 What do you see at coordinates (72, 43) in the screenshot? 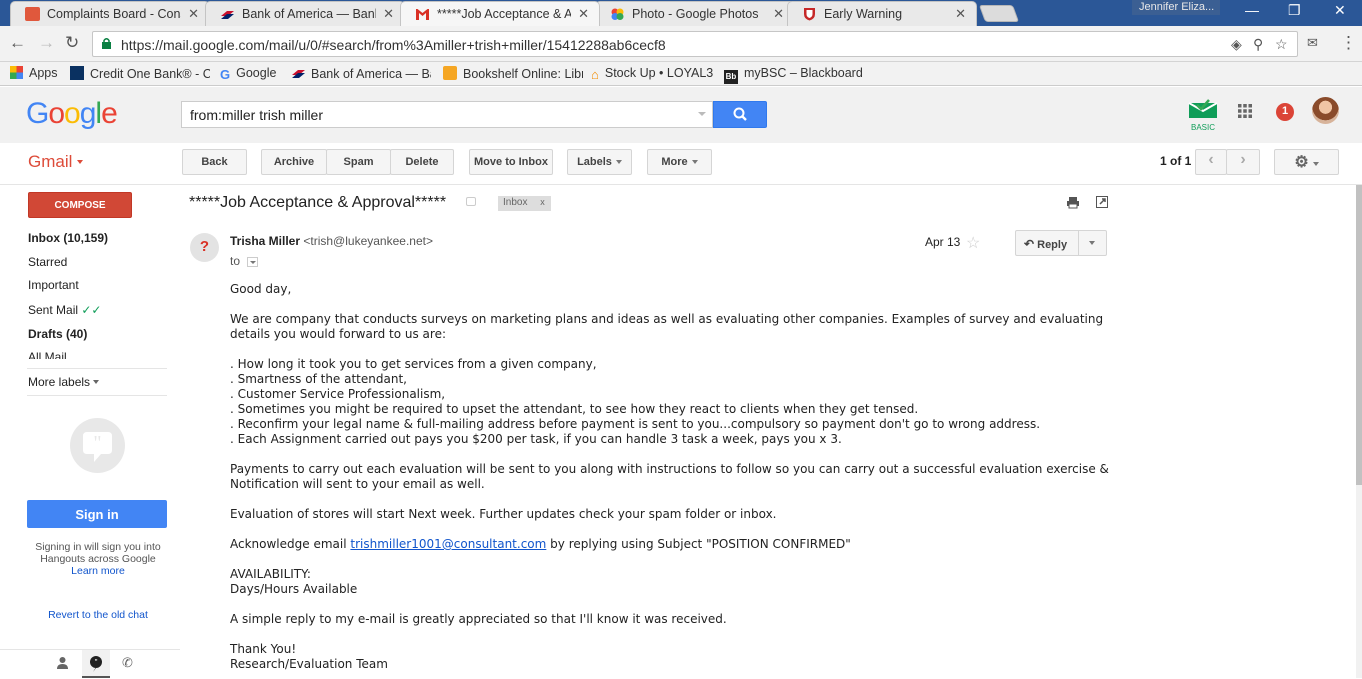
I see `reload-icon: ↻` at bounding box center [72, 43].